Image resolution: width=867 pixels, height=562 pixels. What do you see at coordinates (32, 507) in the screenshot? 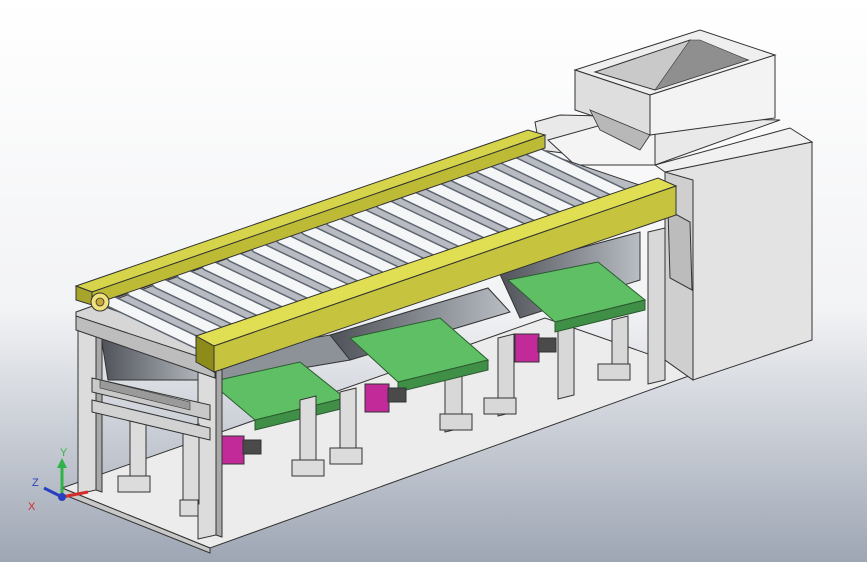
I see `triad-x-label: X` at bounding box center [32, 507].